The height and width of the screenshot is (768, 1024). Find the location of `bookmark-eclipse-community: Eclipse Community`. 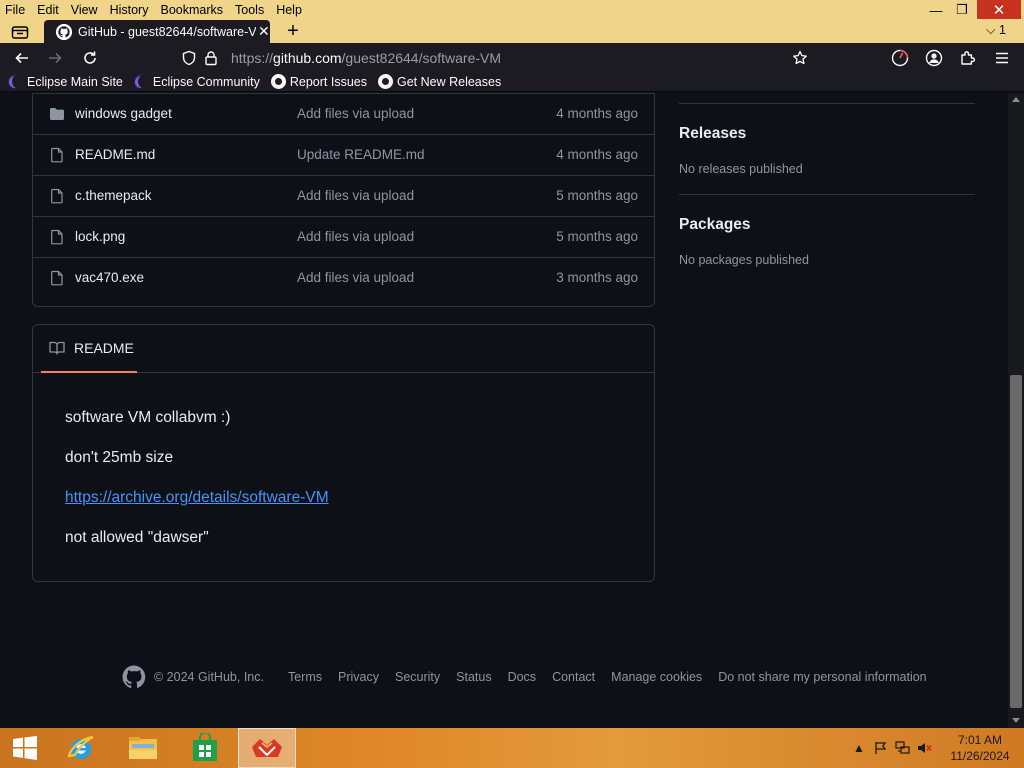

bookmark-eclipse-community: Eclipse Community is located at coordinates (196, 81).